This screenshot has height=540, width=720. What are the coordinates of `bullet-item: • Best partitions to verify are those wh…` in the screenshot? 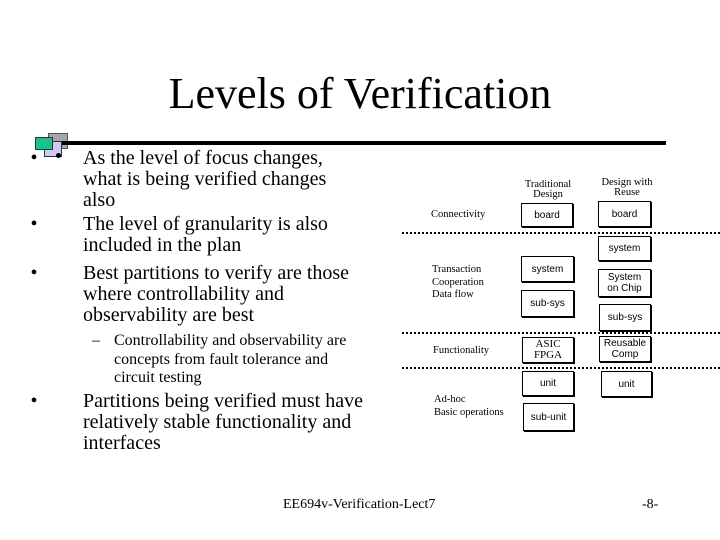 It's located at (211, 294).